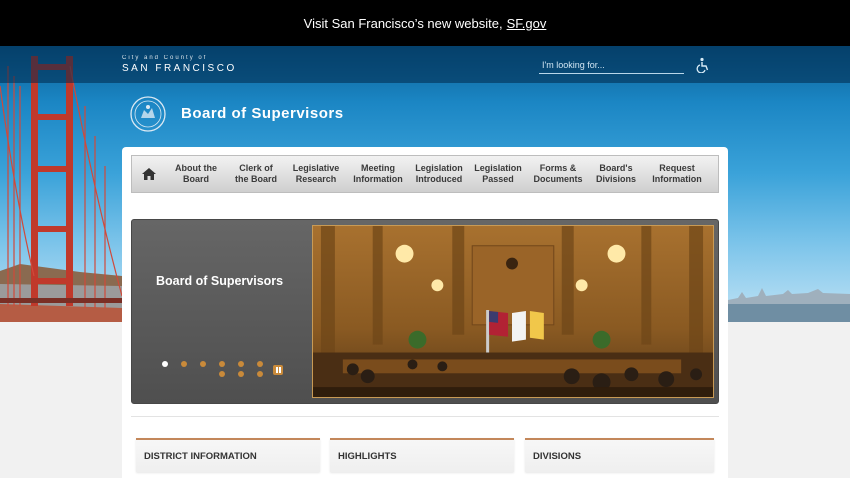 This screenshot has height=478, width=850. Describe the element at coordinates (367, 456) in the screenshot. I see `section-title: HIGHLIGHTS` at that location.